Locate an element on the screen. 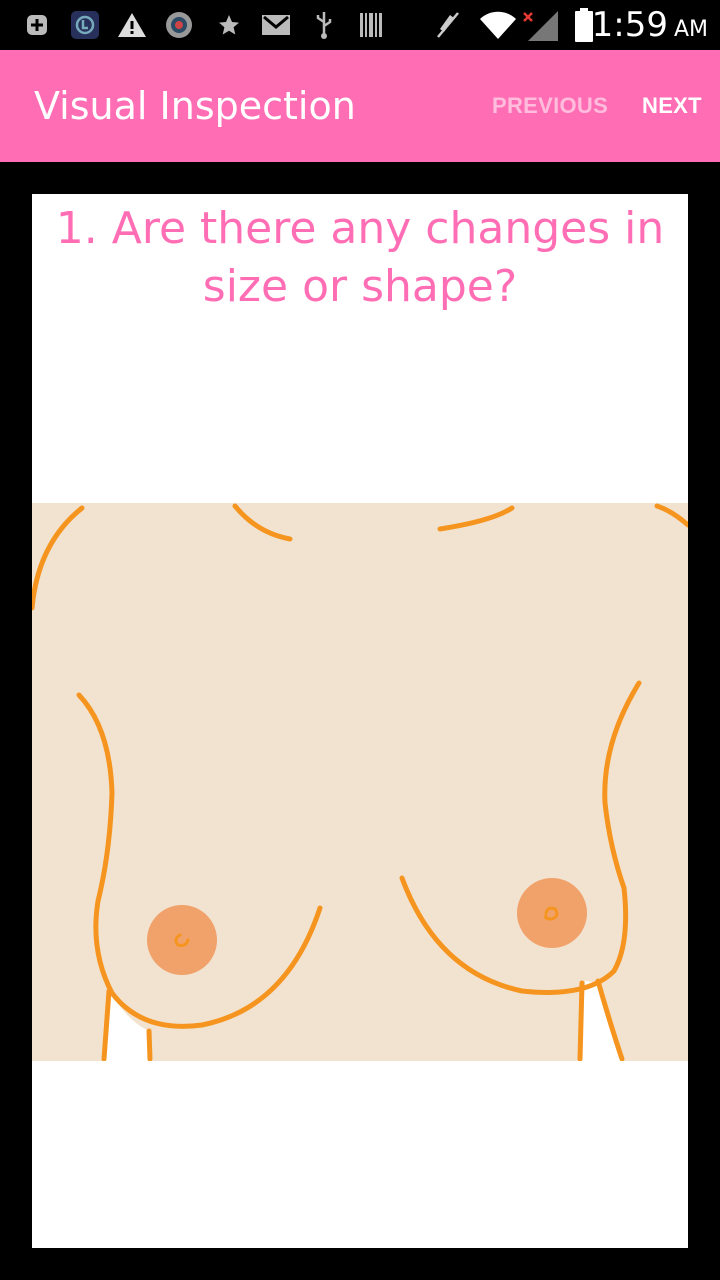  usb-icon is located at coordinates (324, 25).